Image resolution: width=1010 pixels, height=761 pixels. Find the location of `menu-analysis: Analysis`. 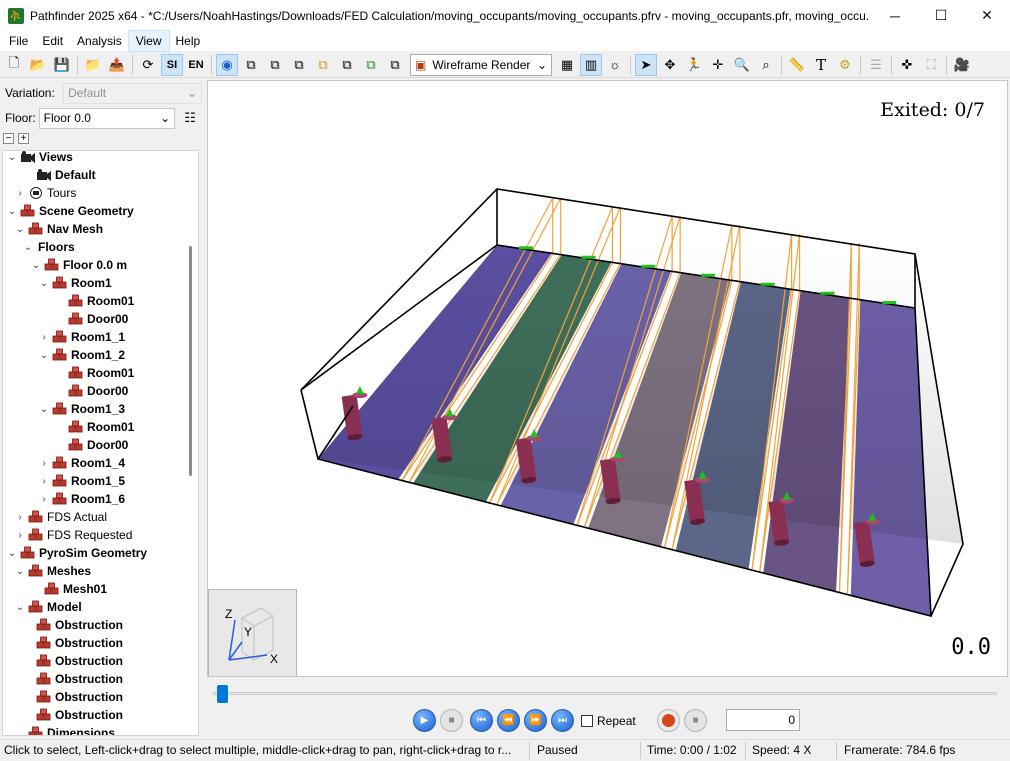

menu-analysis: Analysis is located at coordinates (99, 41).